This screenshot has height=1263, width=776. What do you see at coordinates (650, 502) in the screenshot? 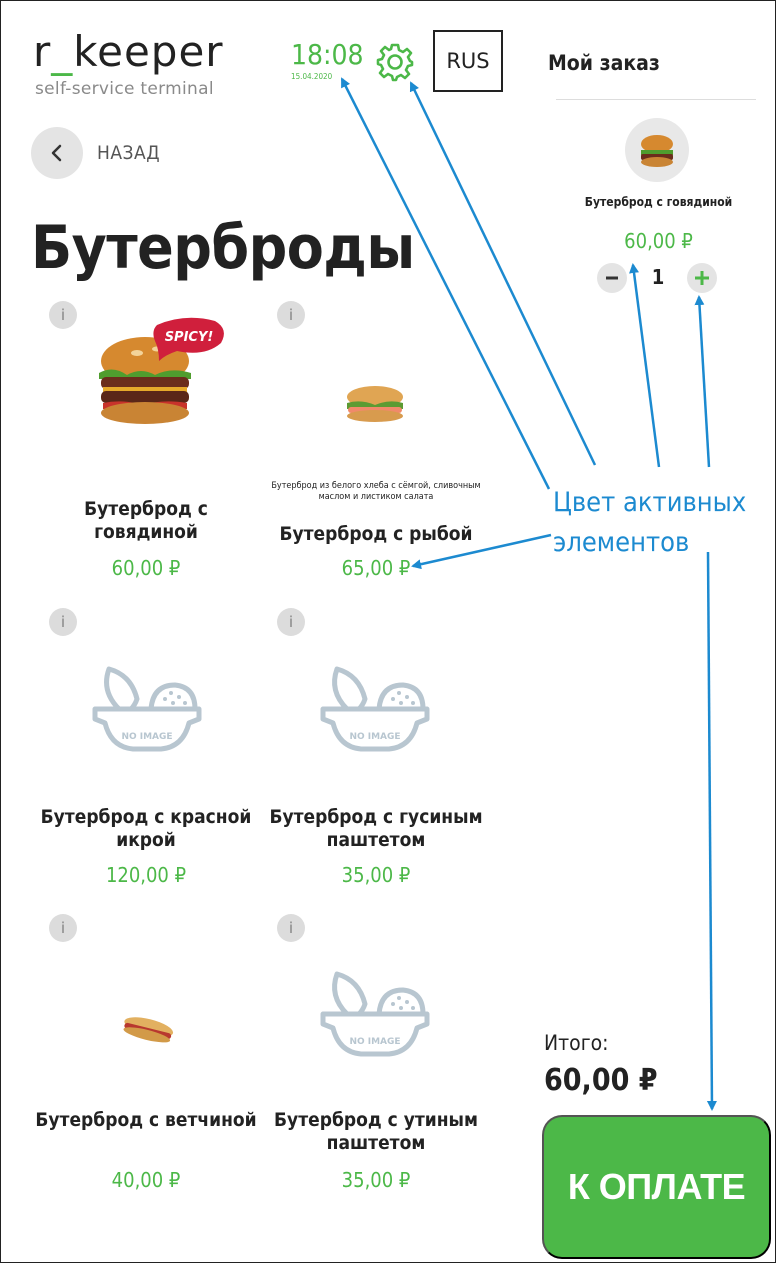
I see `annotation-line-1: Цвет активных` at bounding box center [650, 502].